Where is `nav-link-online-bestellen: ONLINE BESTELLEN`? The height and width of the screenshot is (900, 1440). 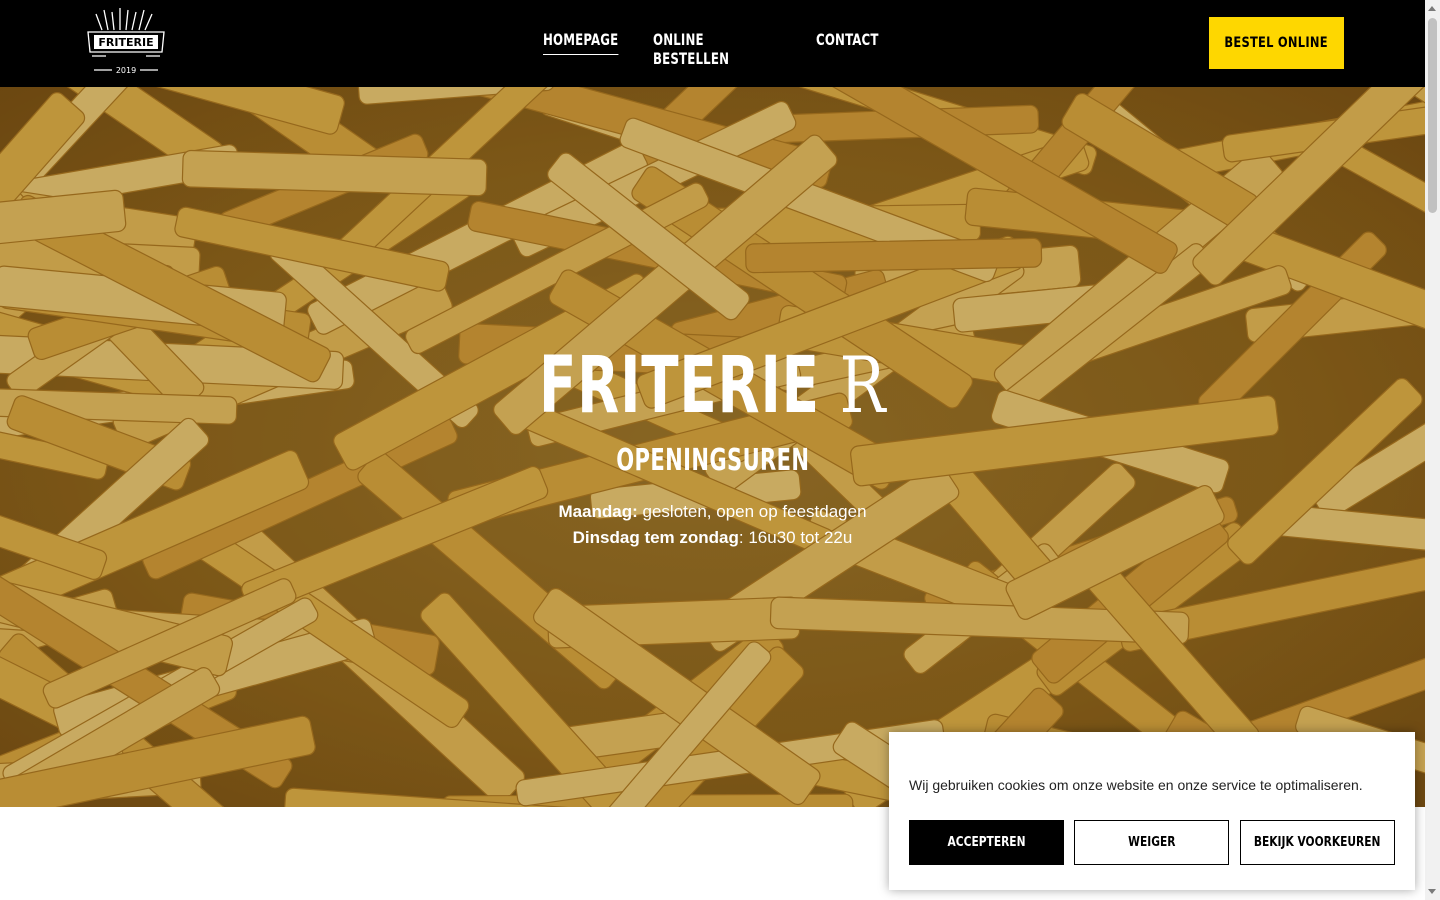 nav-link-online-bestellen: ONLINE BESTELLEN is located at coordinates (703, 51).